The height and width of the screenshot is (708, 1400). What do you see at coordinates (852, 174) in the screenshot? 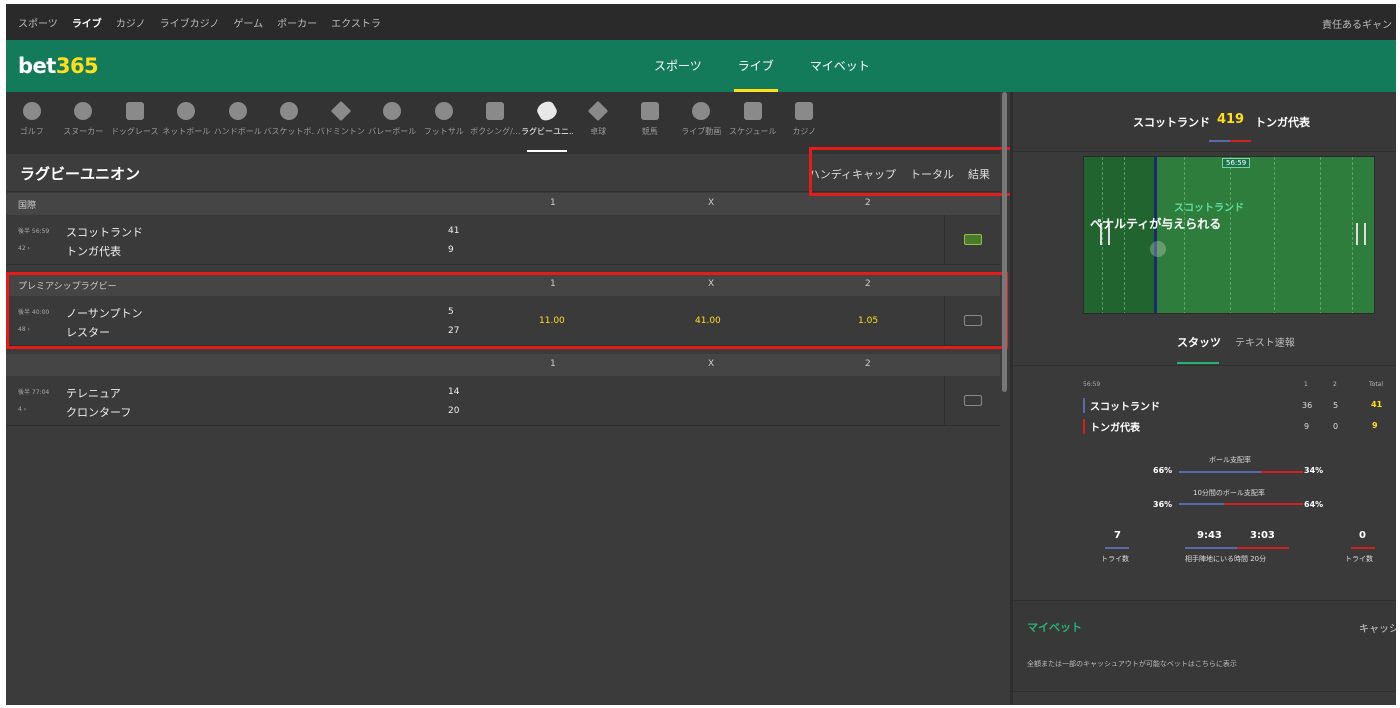
I see `tab-handicap: ハンディキャップ` at bounding box center [852, 174].